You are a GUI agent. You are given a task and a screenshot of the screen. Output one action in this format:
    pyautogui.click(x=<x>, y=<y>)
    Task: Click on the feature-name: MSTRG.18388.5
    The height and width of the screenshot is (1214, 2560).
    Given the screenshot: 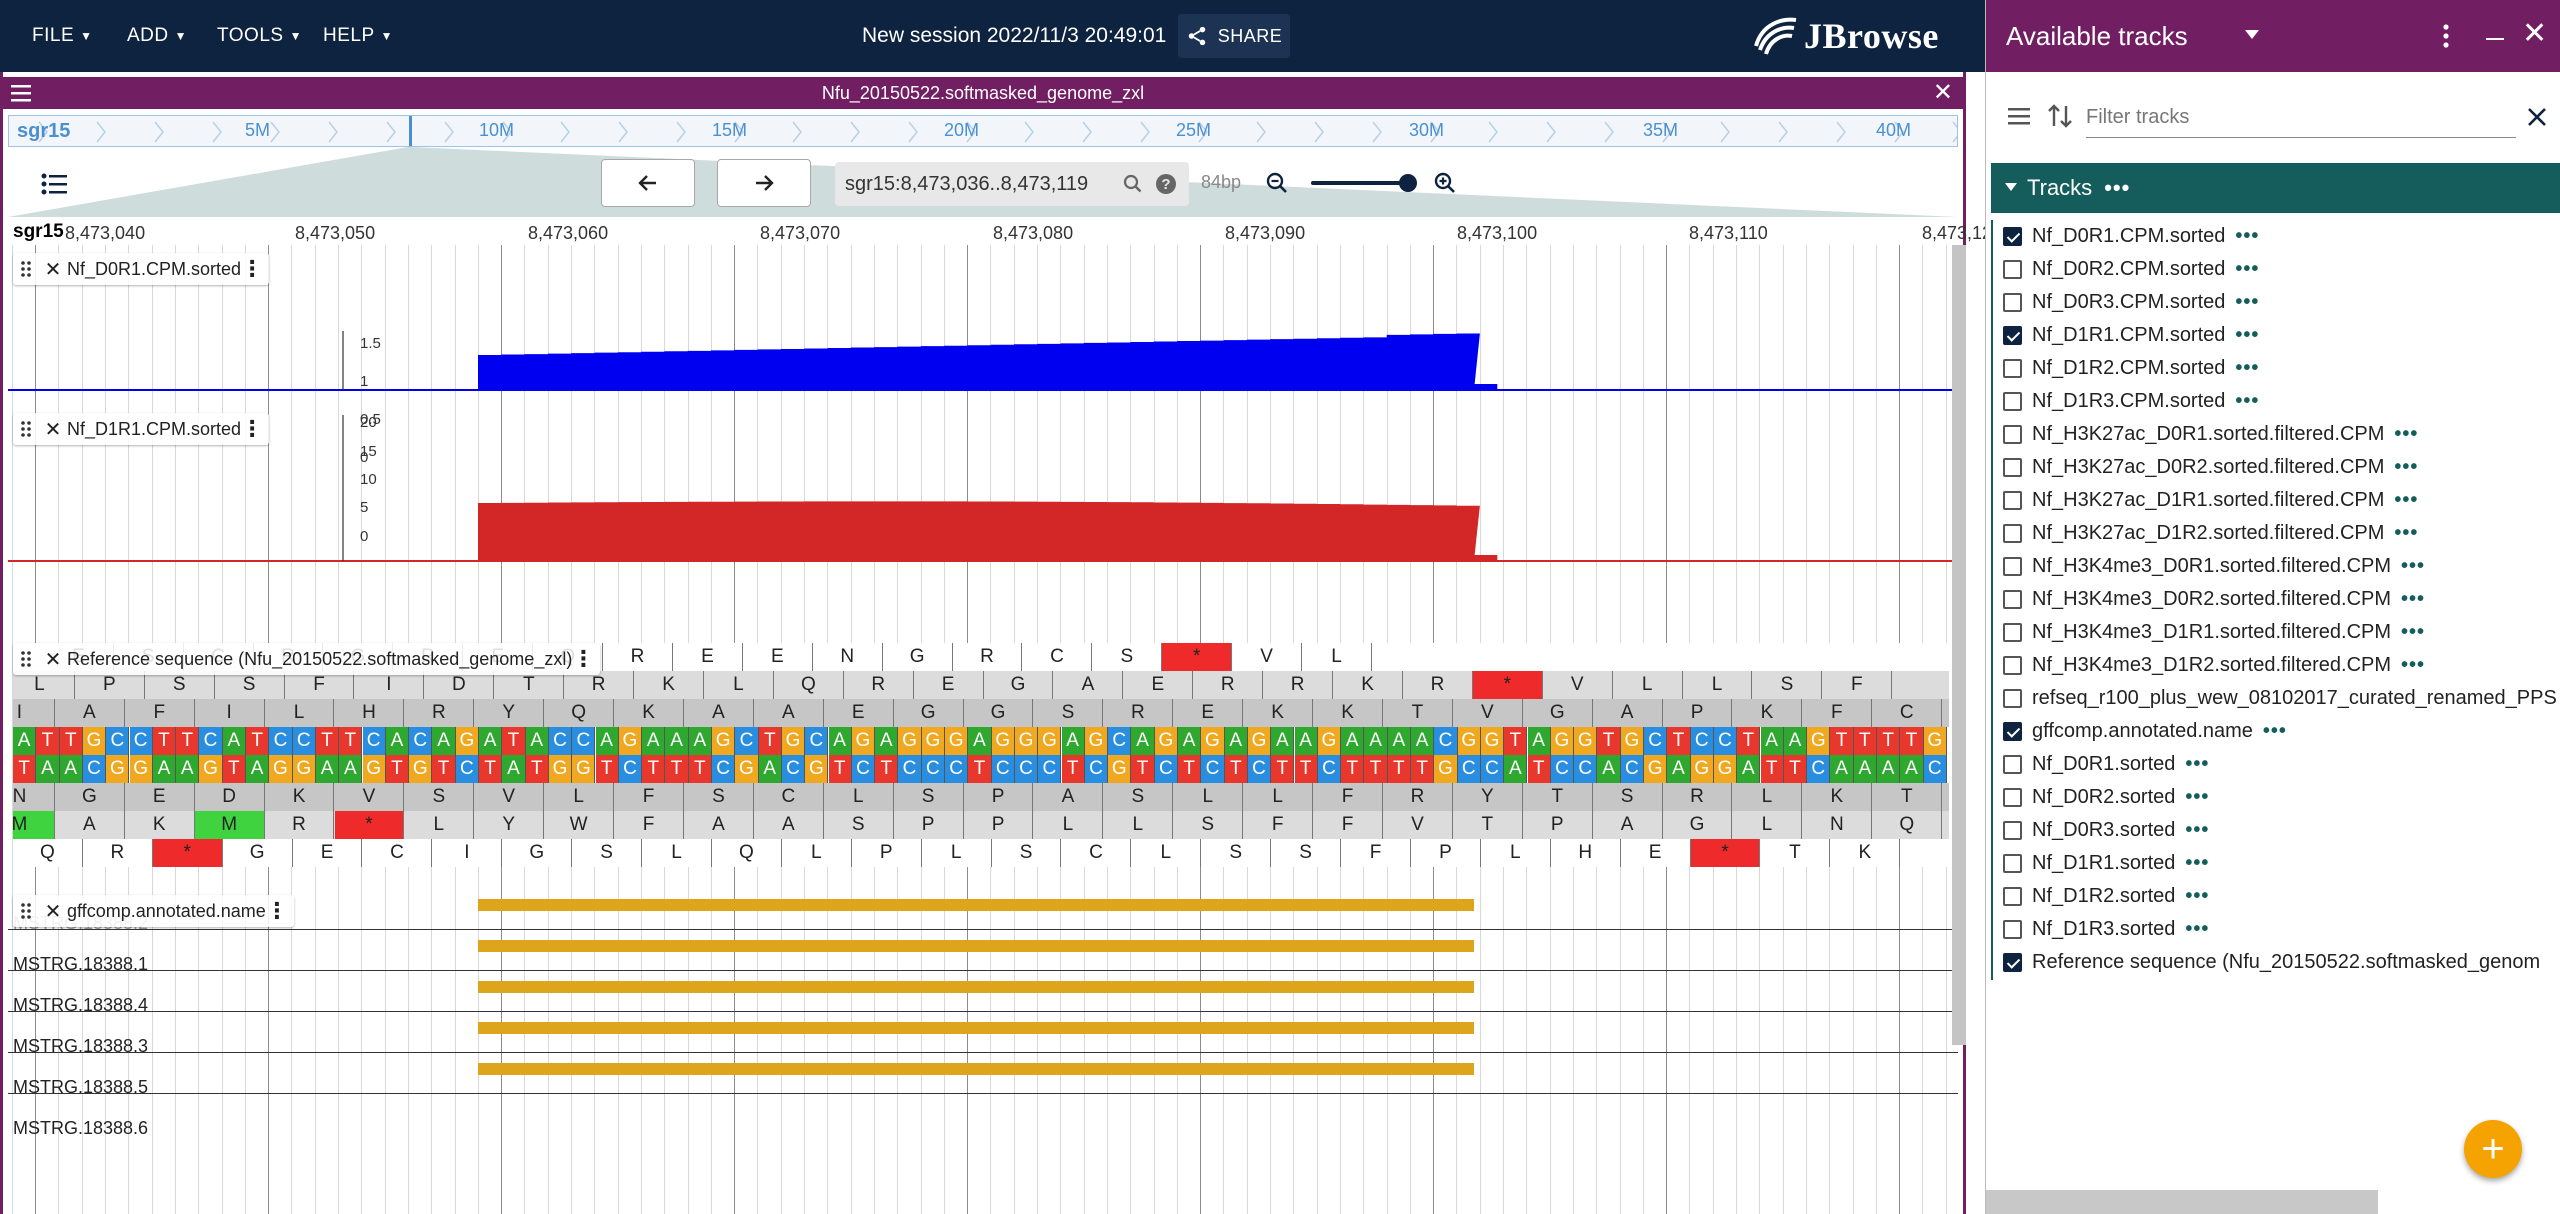 What is the action you would take?
    pyautogui.click(x=80, y=1087)
    